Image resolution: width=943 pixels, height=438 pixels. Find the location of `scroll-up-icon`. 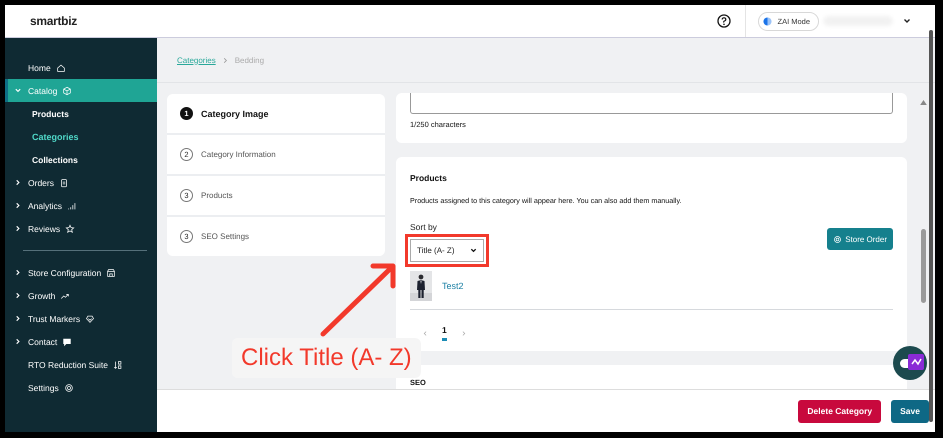

scroll-up-icon is located at coordinates (923, 102).